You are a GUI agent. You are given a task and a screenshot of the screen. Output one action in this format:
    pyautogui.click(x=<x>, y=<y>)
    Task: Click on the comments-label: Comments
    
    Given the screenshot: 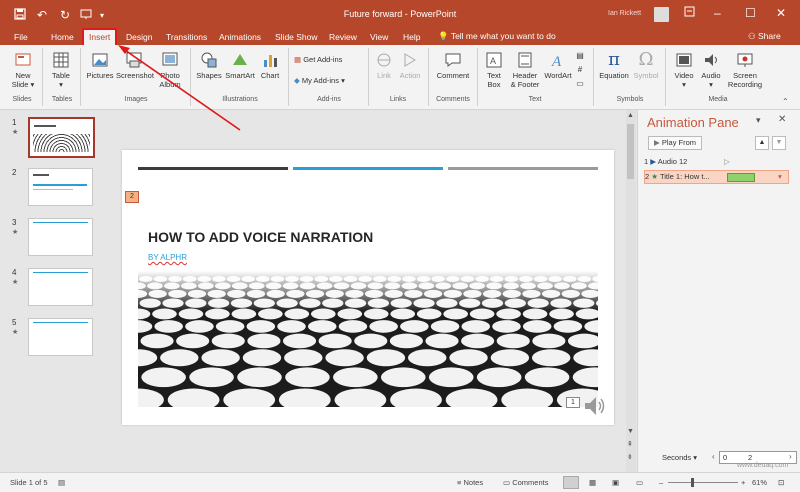 What is the action you would take?
    pyautogui.click(x=530, y=482)
    